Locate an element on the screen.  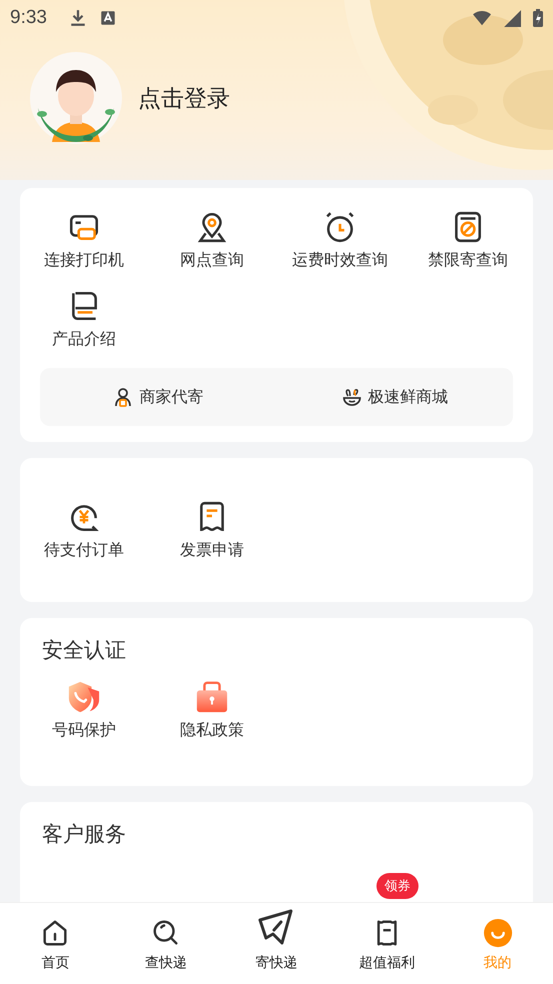
login-link: 点击登录 is located at coordinates (184, 98).